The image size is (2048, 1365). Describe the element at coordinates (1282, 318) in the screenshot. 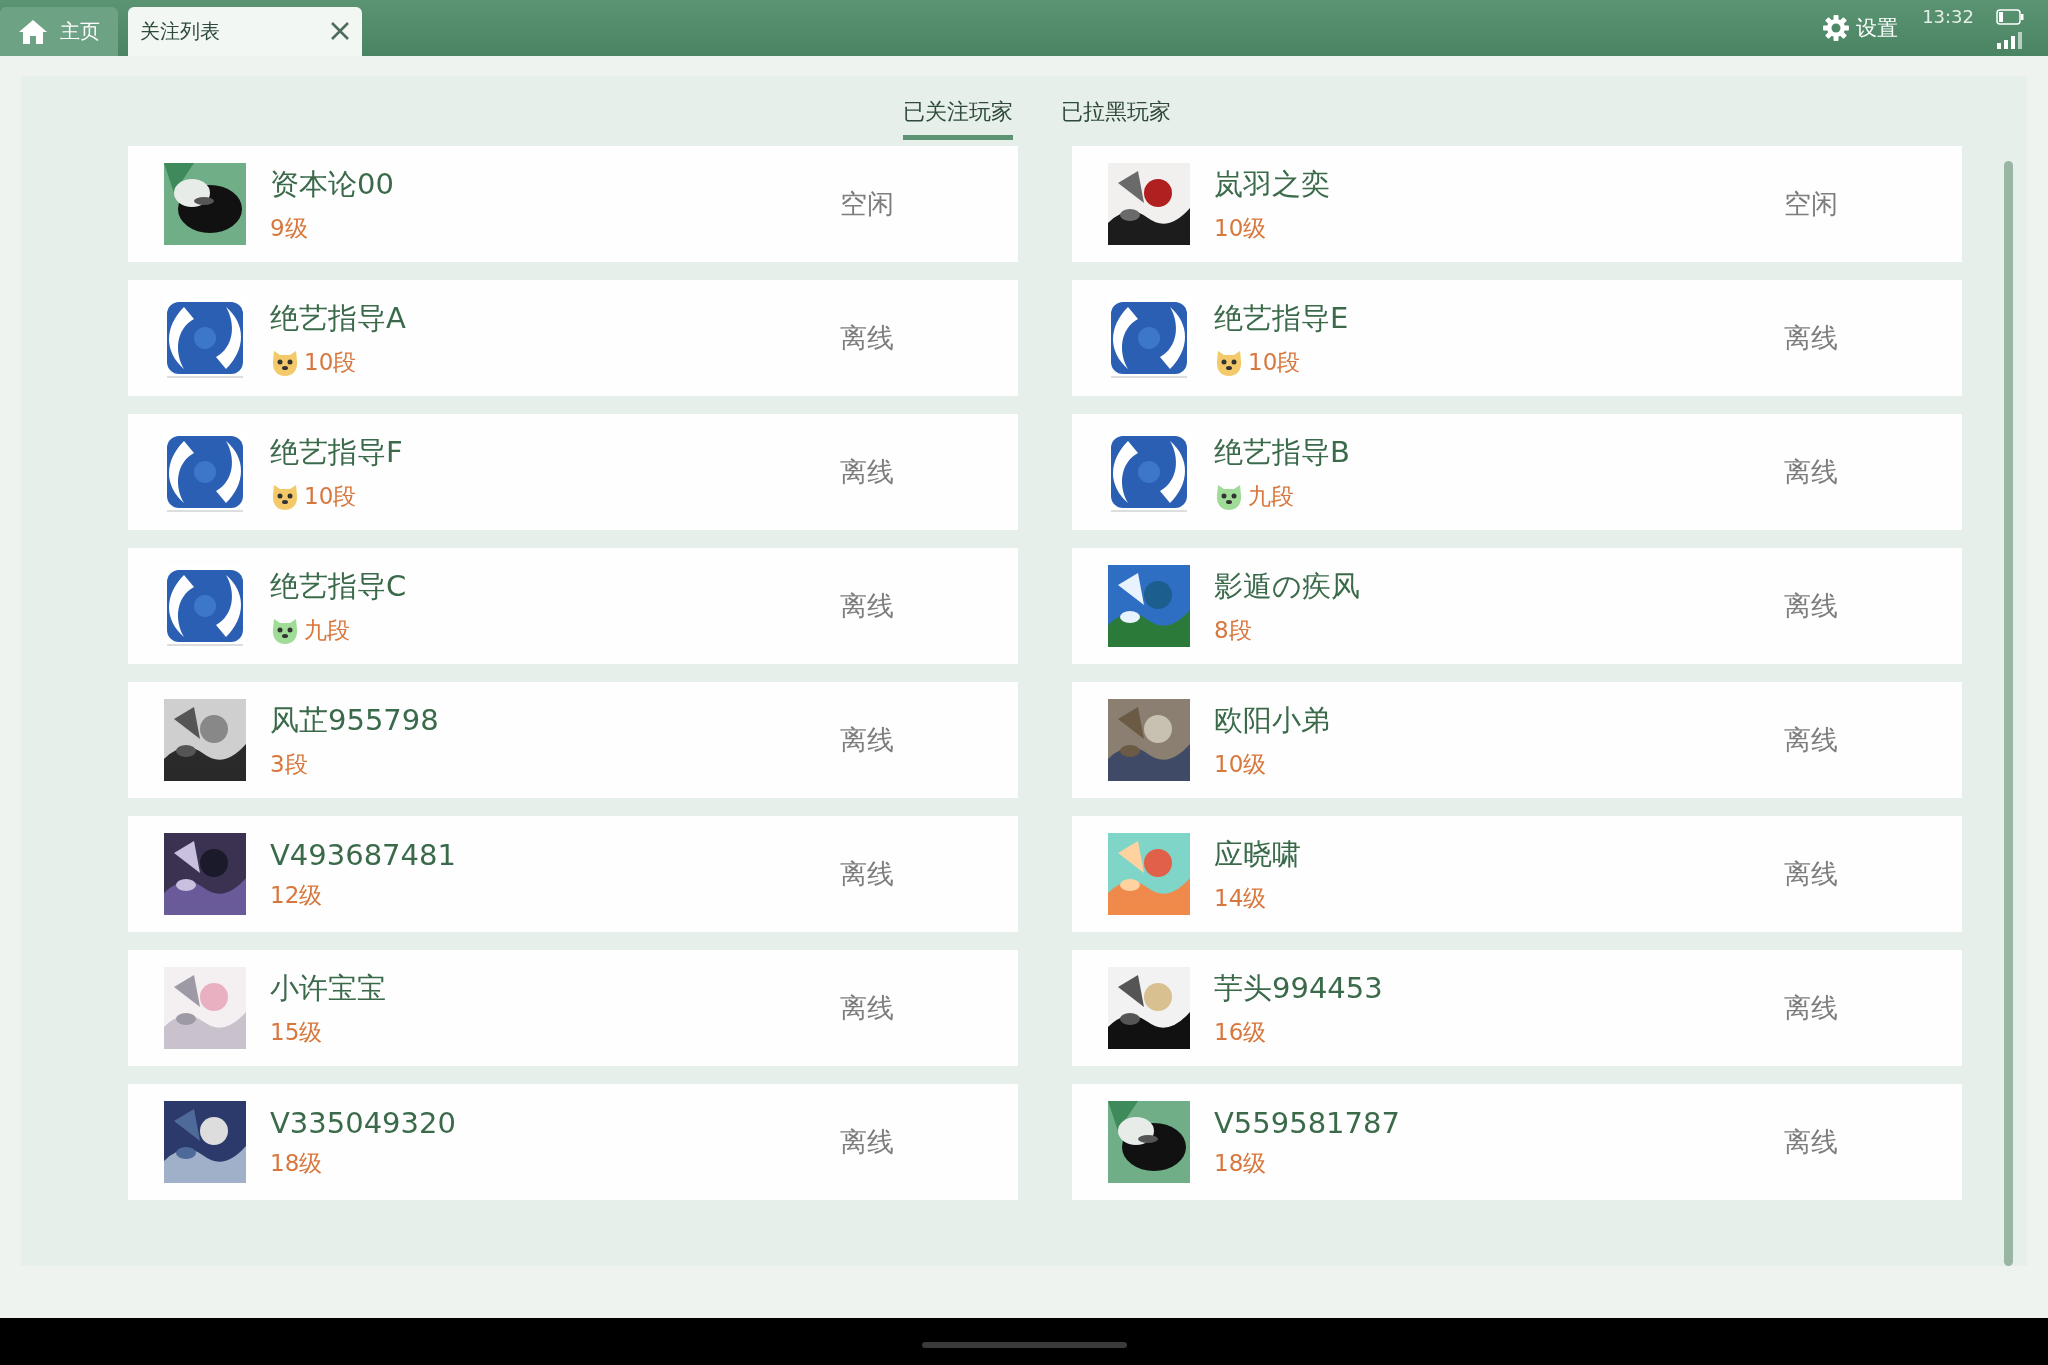

I see `player-name: 绝艺指导E` at that location.